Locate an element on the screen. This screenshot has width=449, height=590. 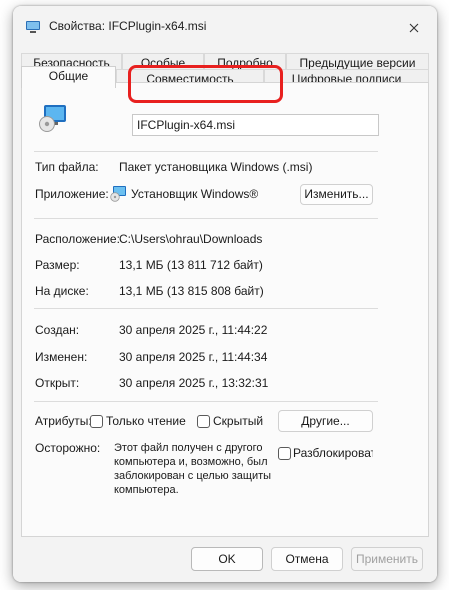
unblock-label: Разблокироват is located at coordinates (333, 453).